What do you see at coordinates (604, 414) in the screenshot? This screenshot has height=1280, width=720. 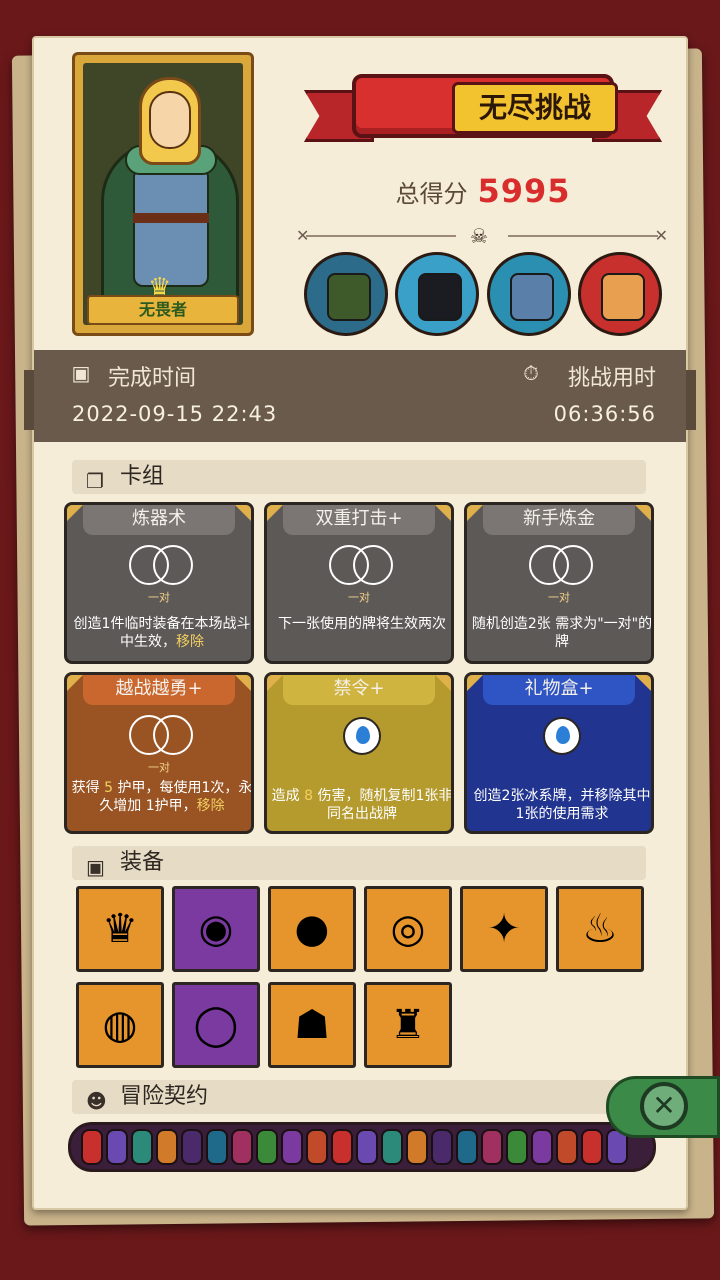 I see `duration-value: 06:36:56` at bounding box center [604, 414].